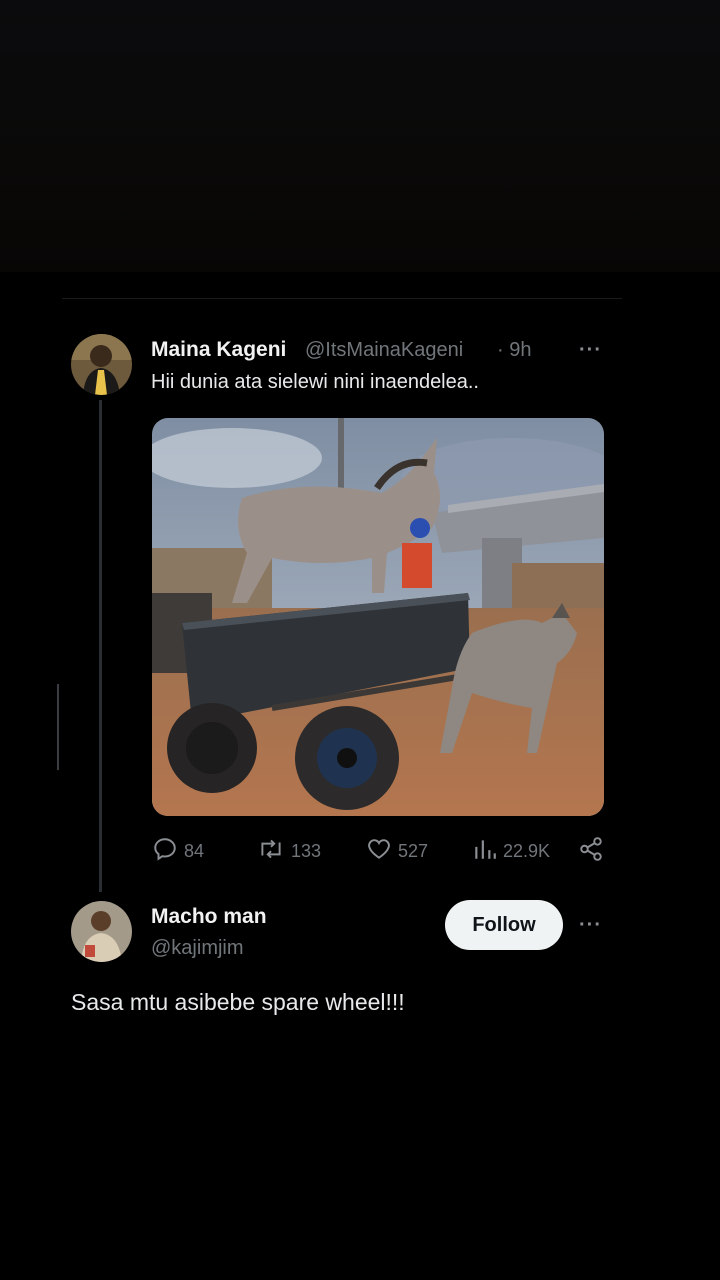 The image size is (720, 1280). I want to click on reply-author-name: Macho man, so click(209, 917).